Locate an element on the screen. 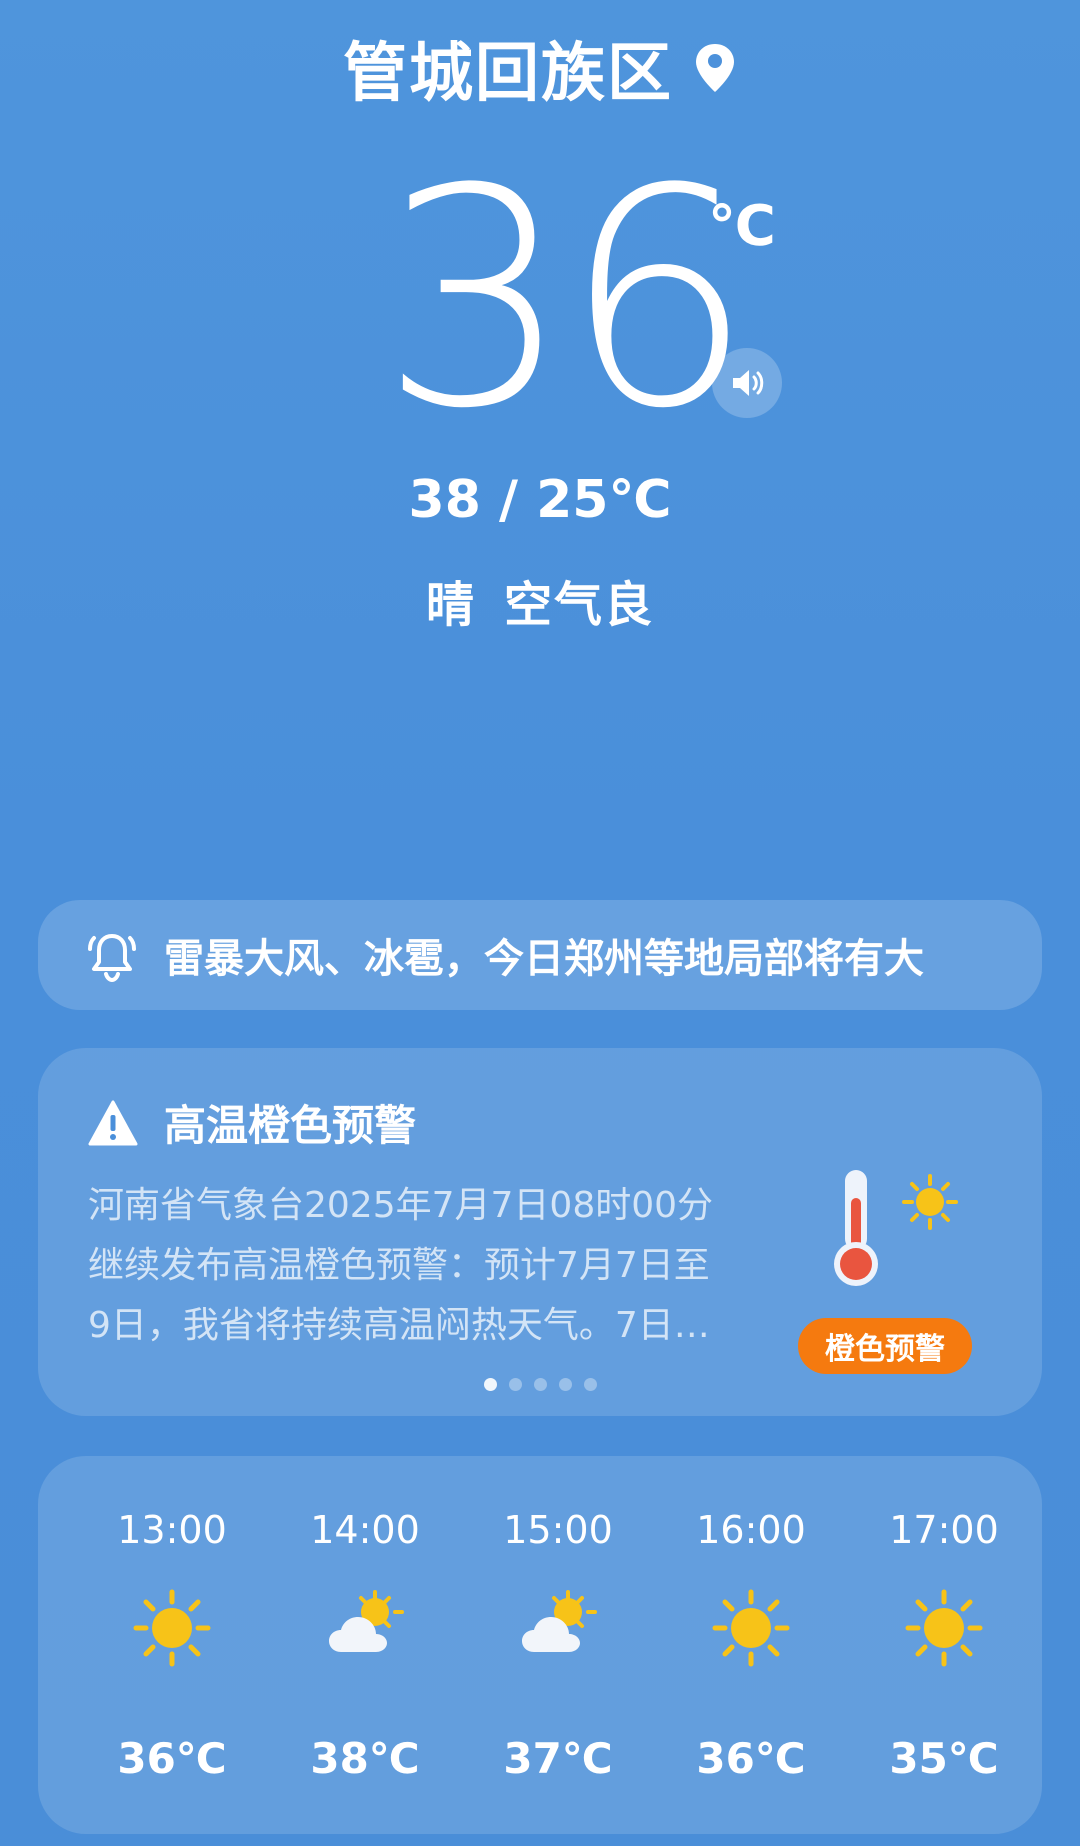 This screenshot has width=1080, height=1846. speaker-icon is located at coordinates (748, 383).